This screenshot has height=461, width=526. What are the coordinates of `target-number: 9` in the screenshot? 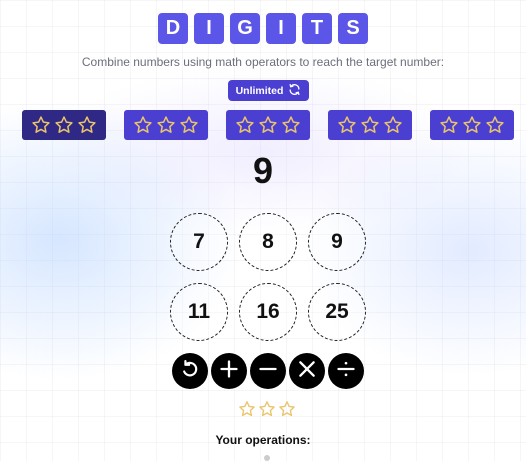 It's located at (263, 170).